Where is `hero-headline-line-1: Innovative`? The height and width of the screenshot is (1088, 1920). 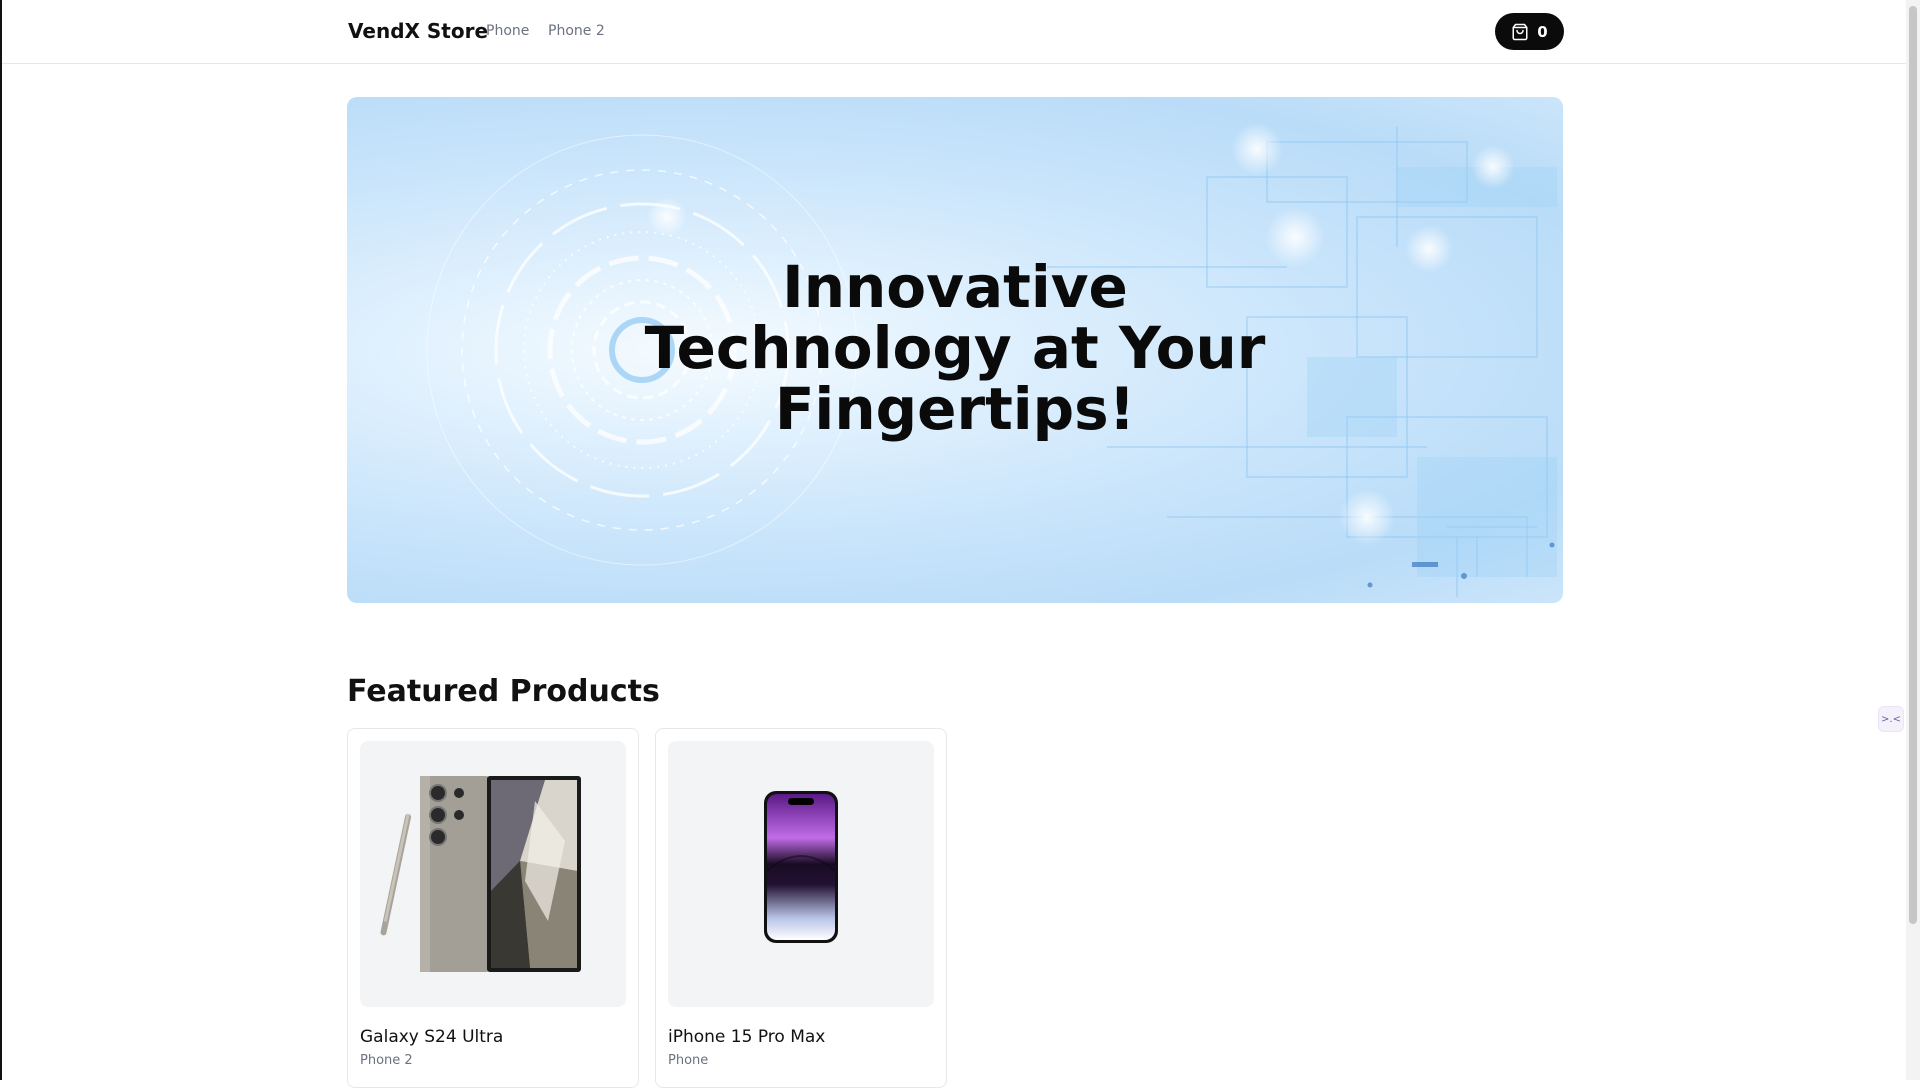
hero-headline-line-1: Innovative is located at coordinates (955, 287).